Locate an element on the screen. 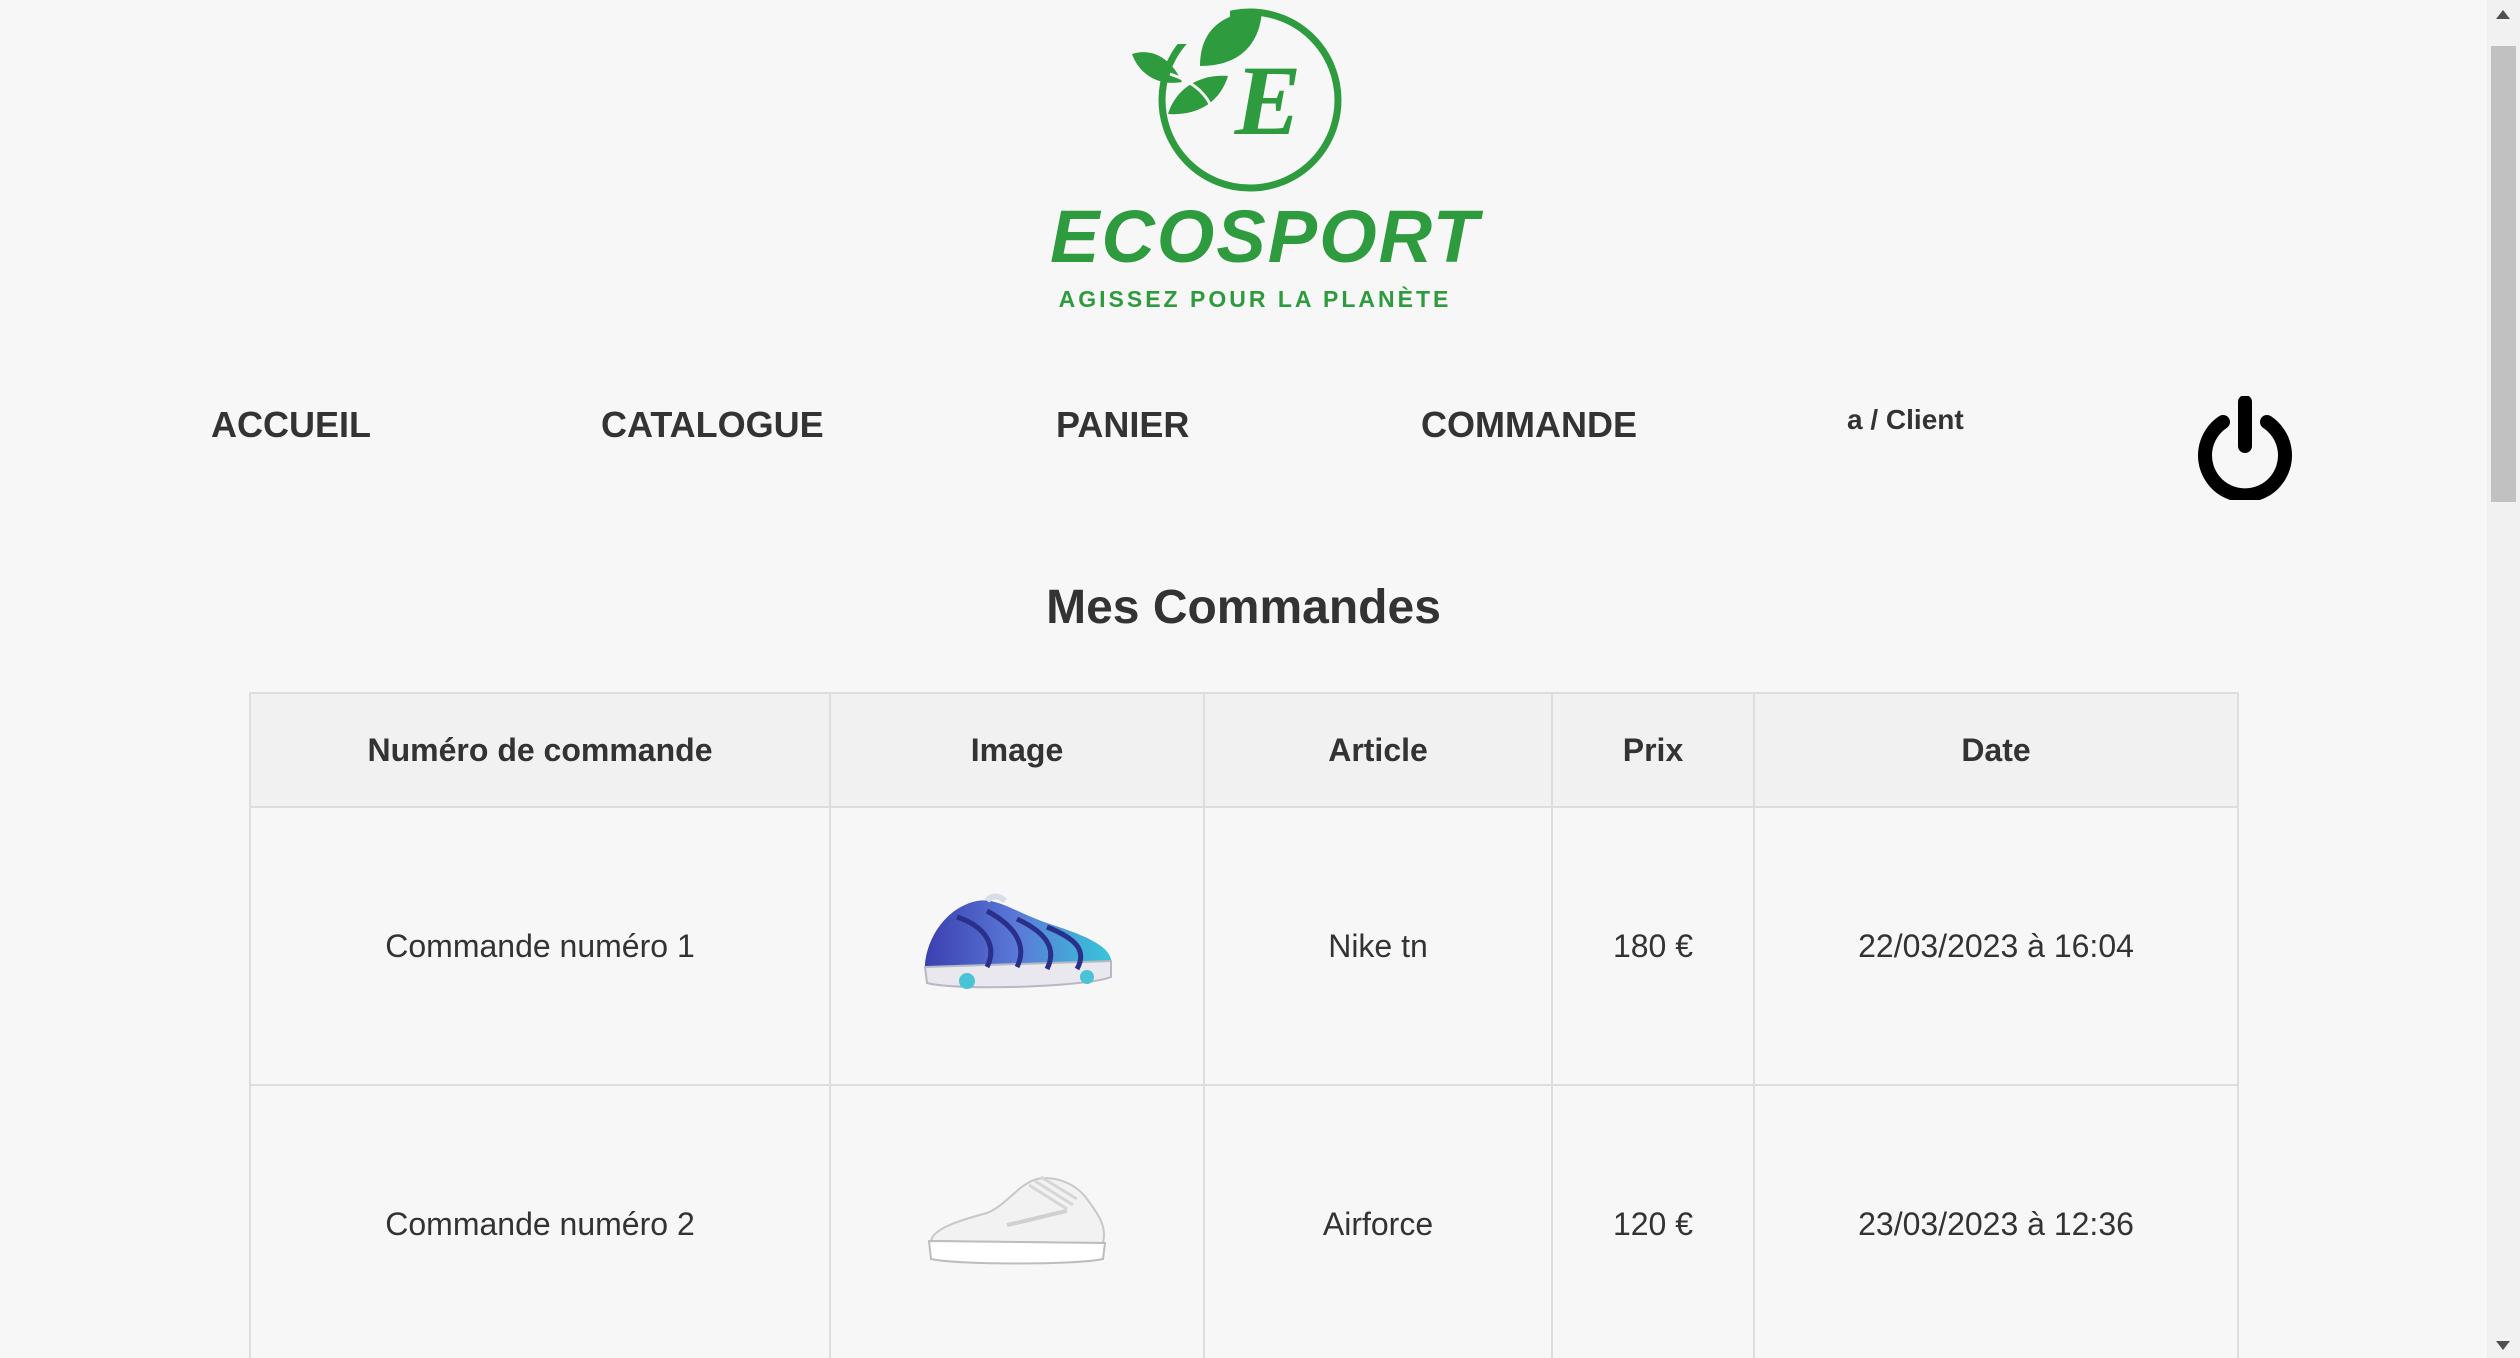  airforce-shoe-image is located at coordinates (1017, 1220).